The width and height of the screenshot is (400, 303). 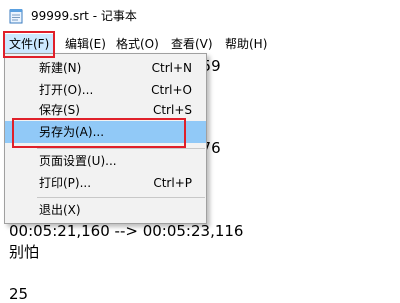 I want to click on menu-bar: 文件(F) 编辑(E) 格式(O) 查看(V) 帮助(H), so click(x=200, y=43).